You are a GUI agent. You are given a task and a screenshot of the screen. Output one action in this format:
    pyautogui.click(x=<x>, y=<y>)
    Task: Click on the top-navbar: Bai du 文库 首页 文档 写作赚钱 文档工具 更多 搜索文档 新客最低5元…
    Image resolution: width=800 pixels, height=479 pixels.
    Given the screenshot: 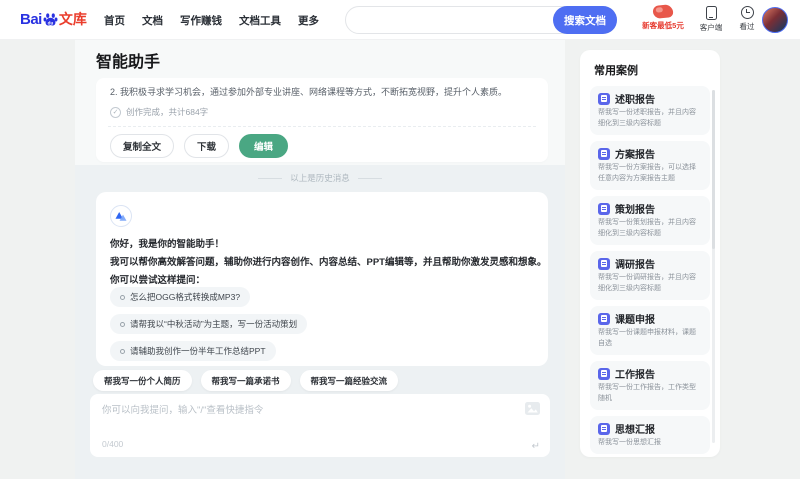 What is the action you would take?
    pyautogui.click(x=400, y=20)
    